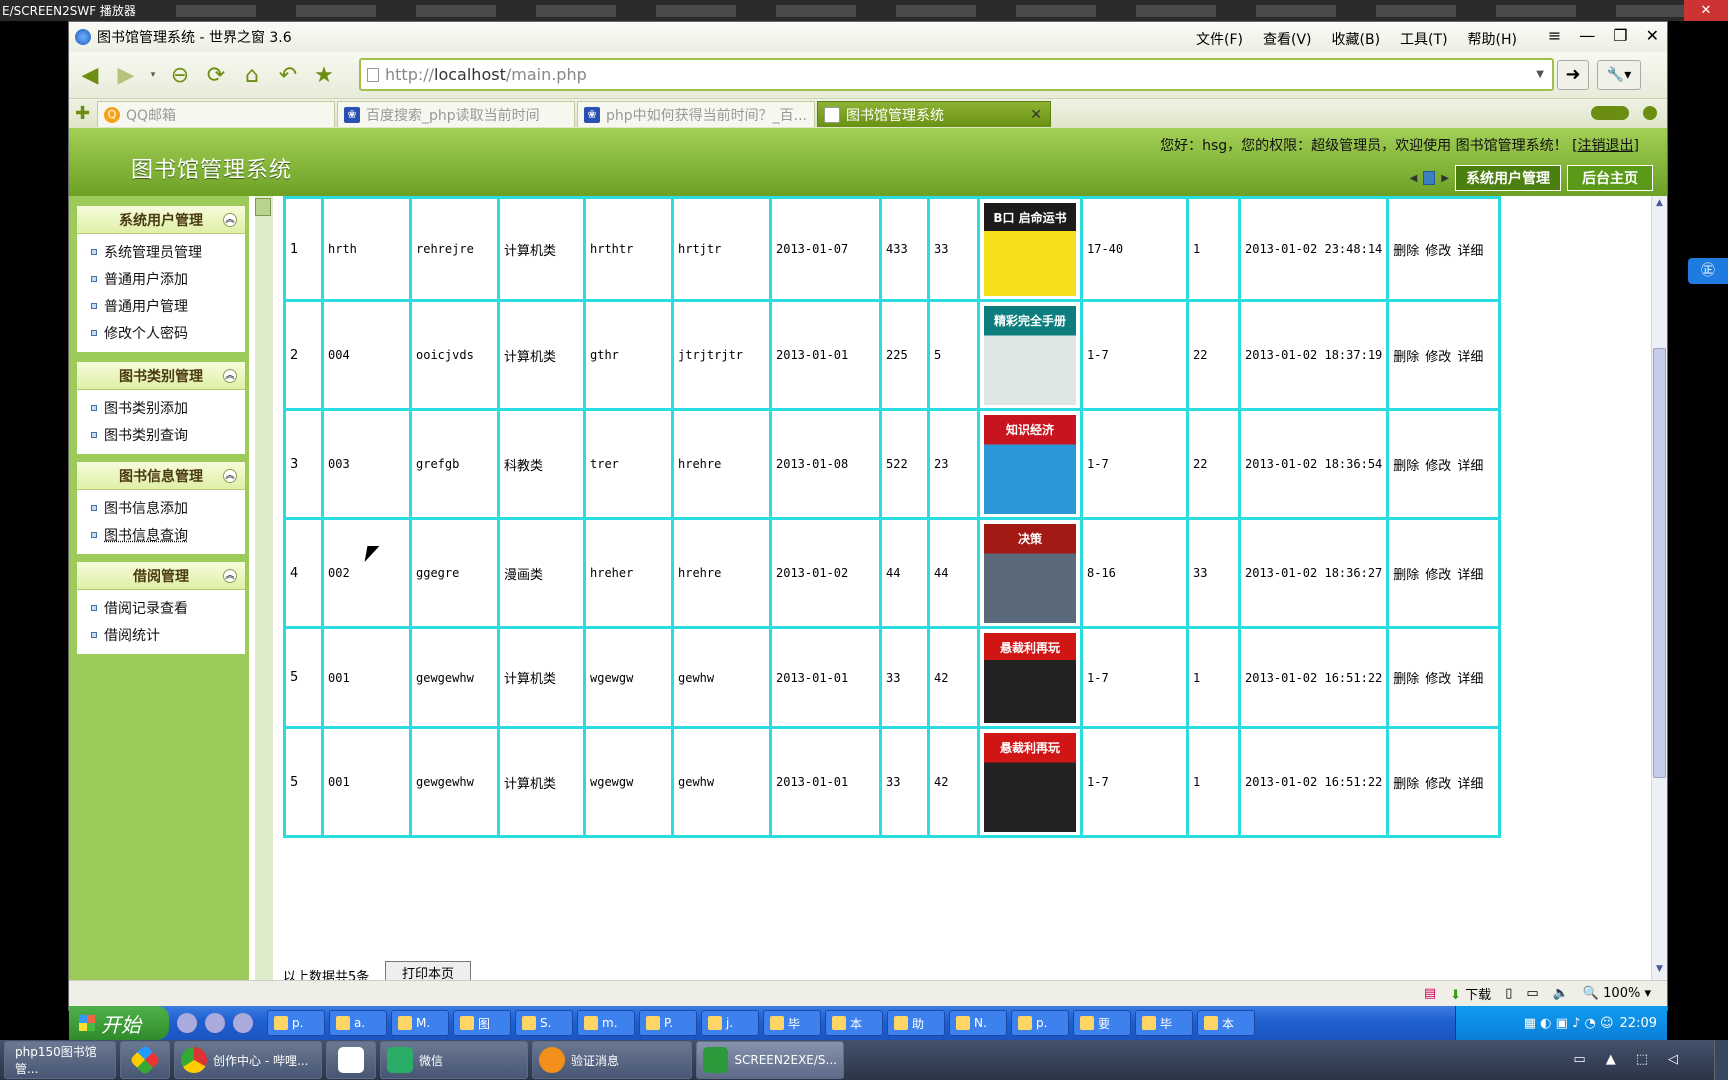 The width and height of the screenshot is (1728, 1080). I want to click on sidebar-item-user-manage: 普通用户管理, so click(161, 305).